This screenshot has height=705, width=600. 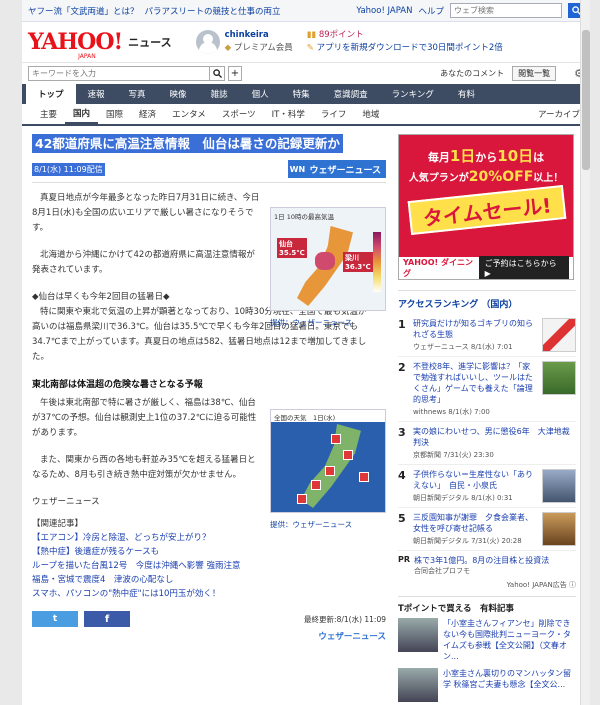 What do you see at coordinates (209, 538) in the screenshot?
I see `related-link: 【エアコン】冷房と除湿、どっちが安上がり？` at bounding box center [209, 538].